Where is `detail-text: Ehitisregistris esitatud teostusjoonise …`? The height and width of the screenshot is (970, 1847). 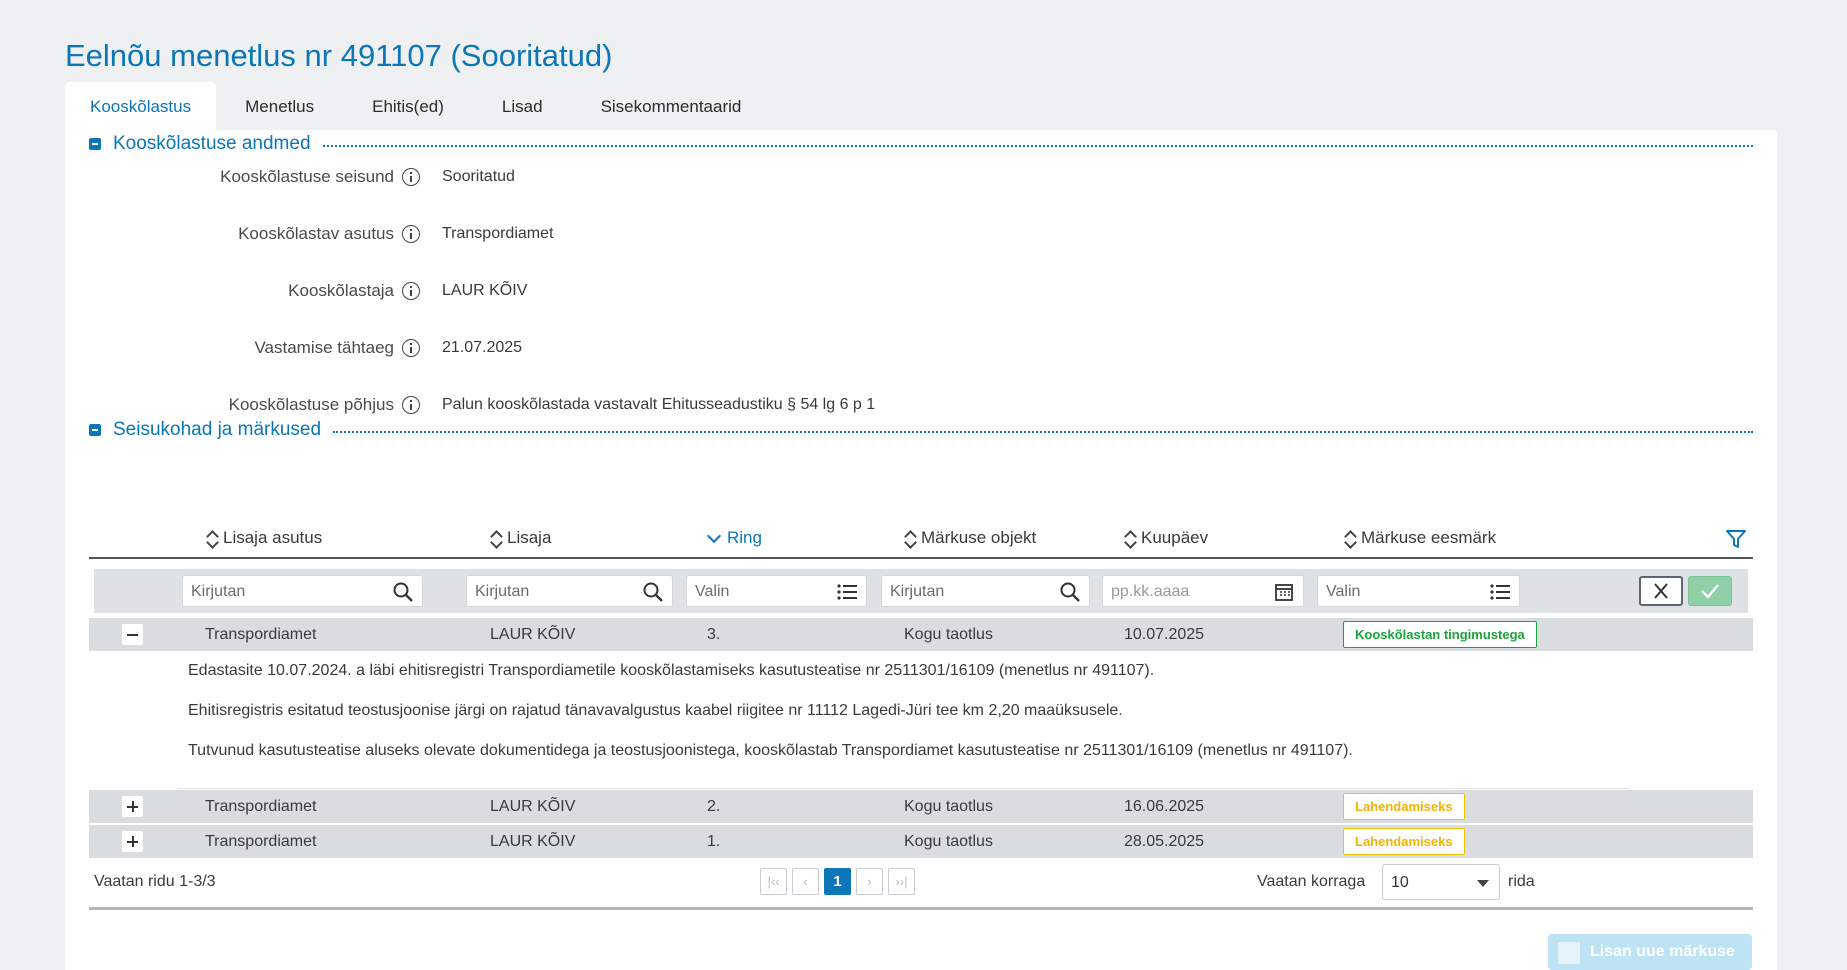 detail-text: Ehitisregistris esitatud teostusjoonise … is located at coordinates (655, 710).